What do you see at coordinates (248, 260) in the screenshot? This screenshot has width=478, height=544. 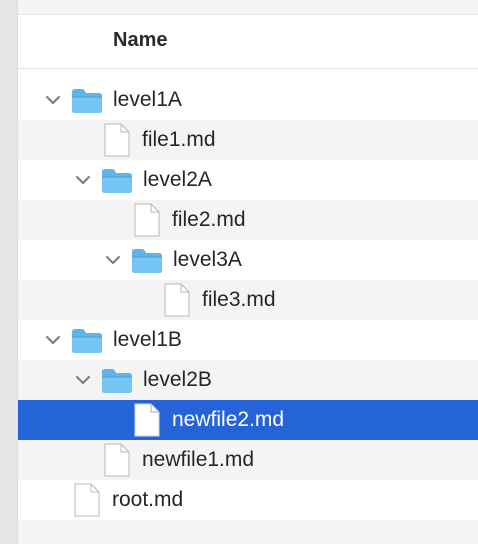 I see `list-item-level3A: level3A` at bounding box center [248, 260].